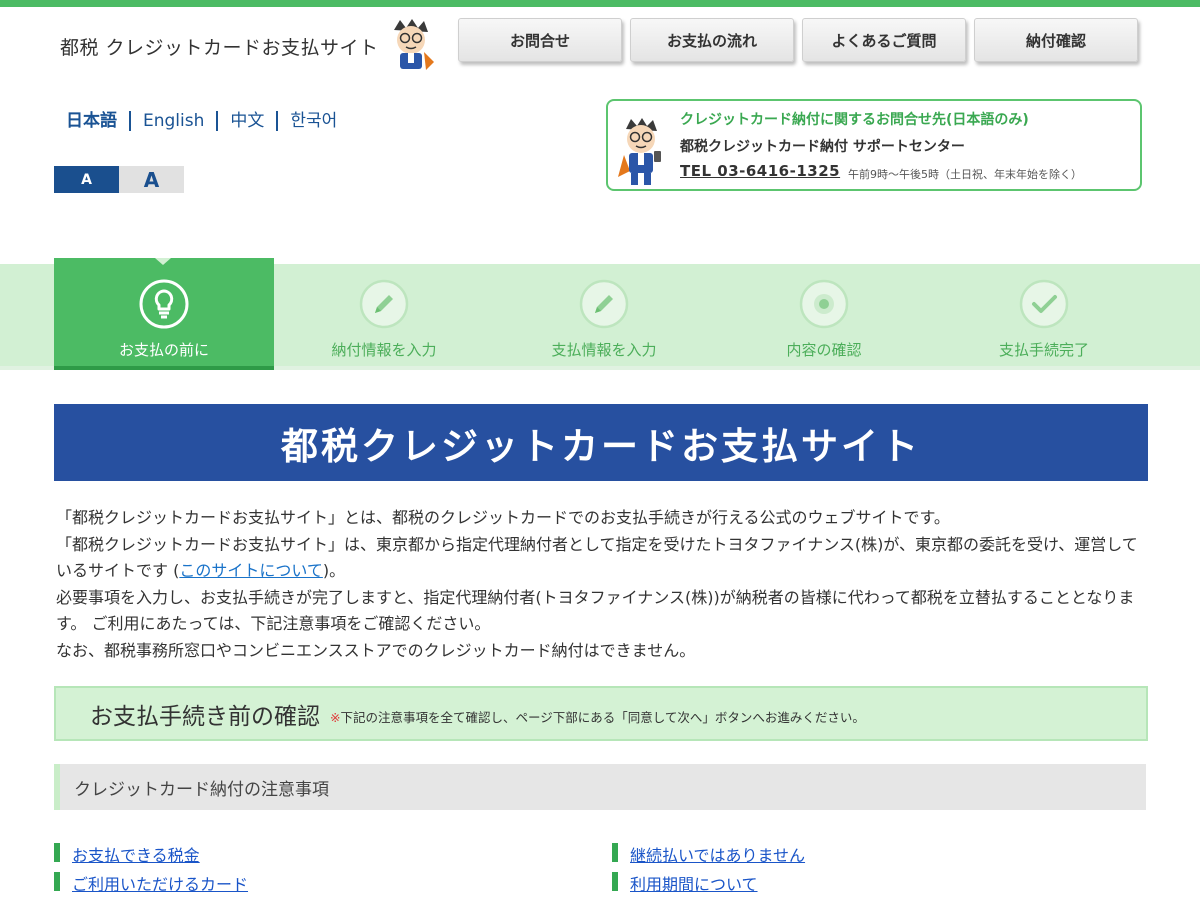  What do you see at coordinates (1044, 304) in the screenshot?
I see `check-icon` at bounding box center [1044, 304].